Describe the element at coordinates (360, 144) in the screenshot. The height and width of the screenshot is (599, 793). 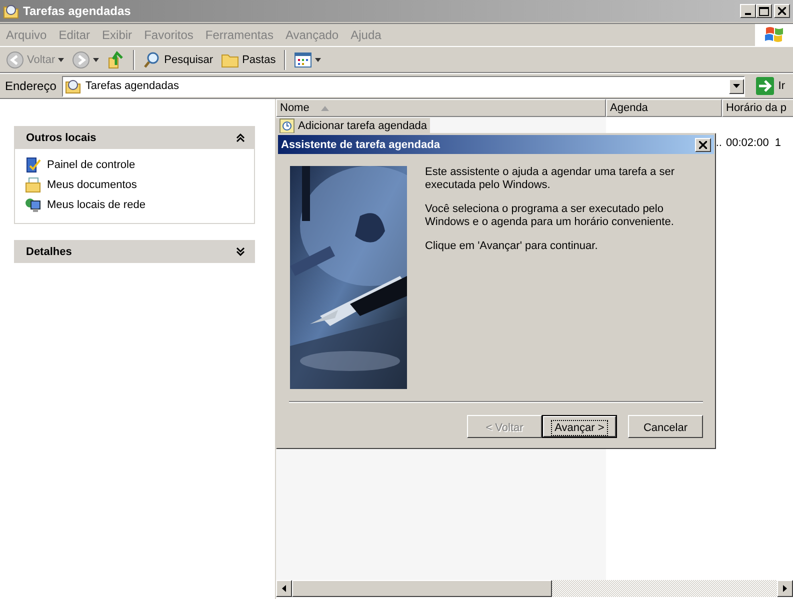
I see `dialog-title: Assistente de tarefa agendada` at that location.